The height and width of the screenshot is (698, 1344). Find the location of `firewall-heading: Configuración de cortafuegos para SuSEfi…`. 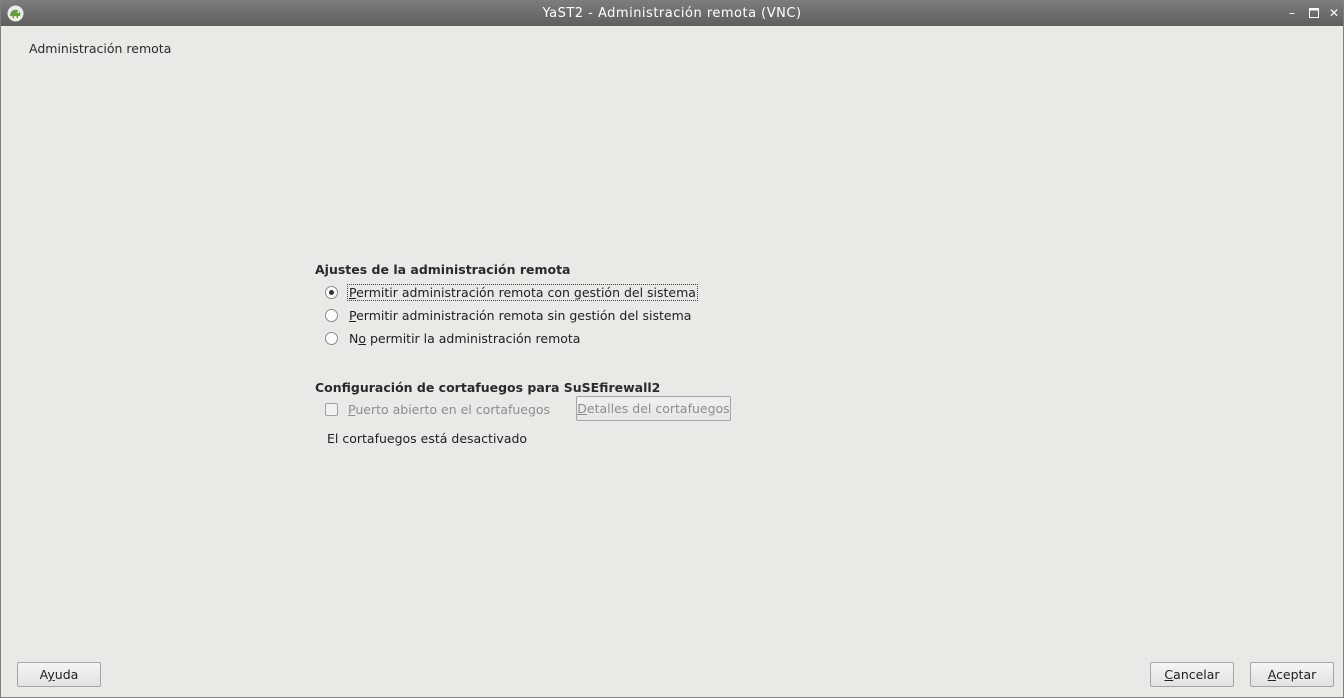

firewall-heading: Configuración de cortafuegos para SuSEfi… is located at coordinates (488, 387).